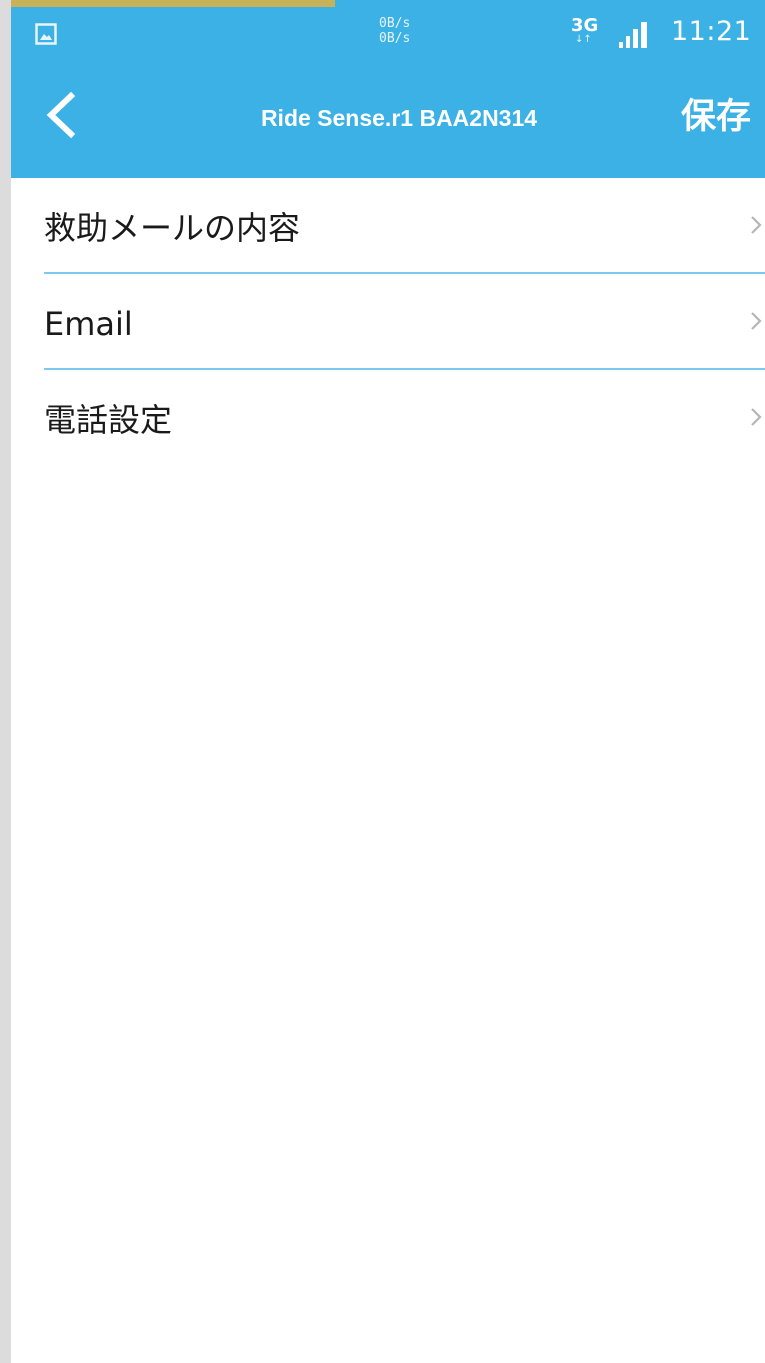 Image resolution: width=765 pixels, height=1363 pixels. I want to click on save-button: 保存, so click(716, 117).